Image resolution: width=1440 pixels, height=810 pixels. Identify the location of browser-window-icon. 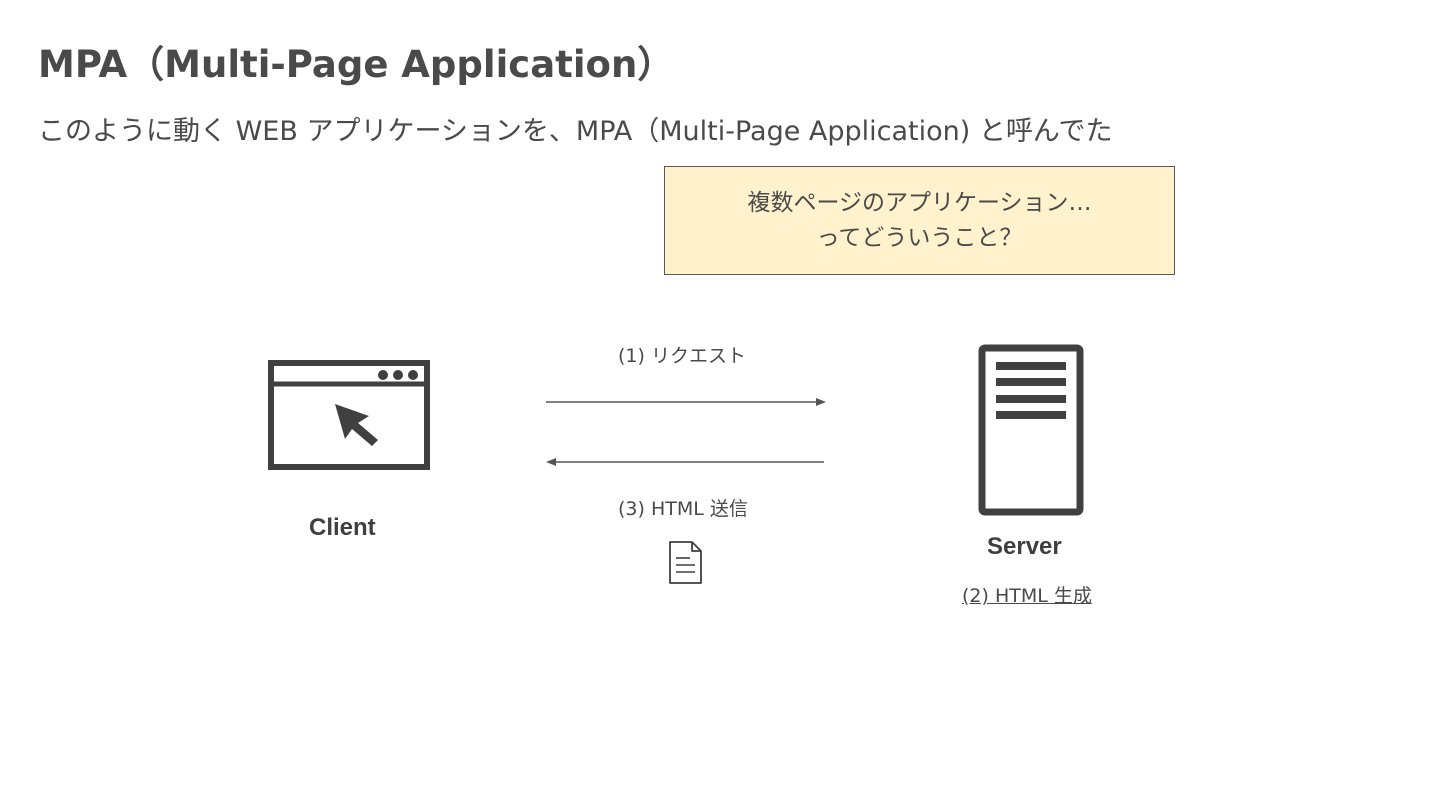
(349, 415).